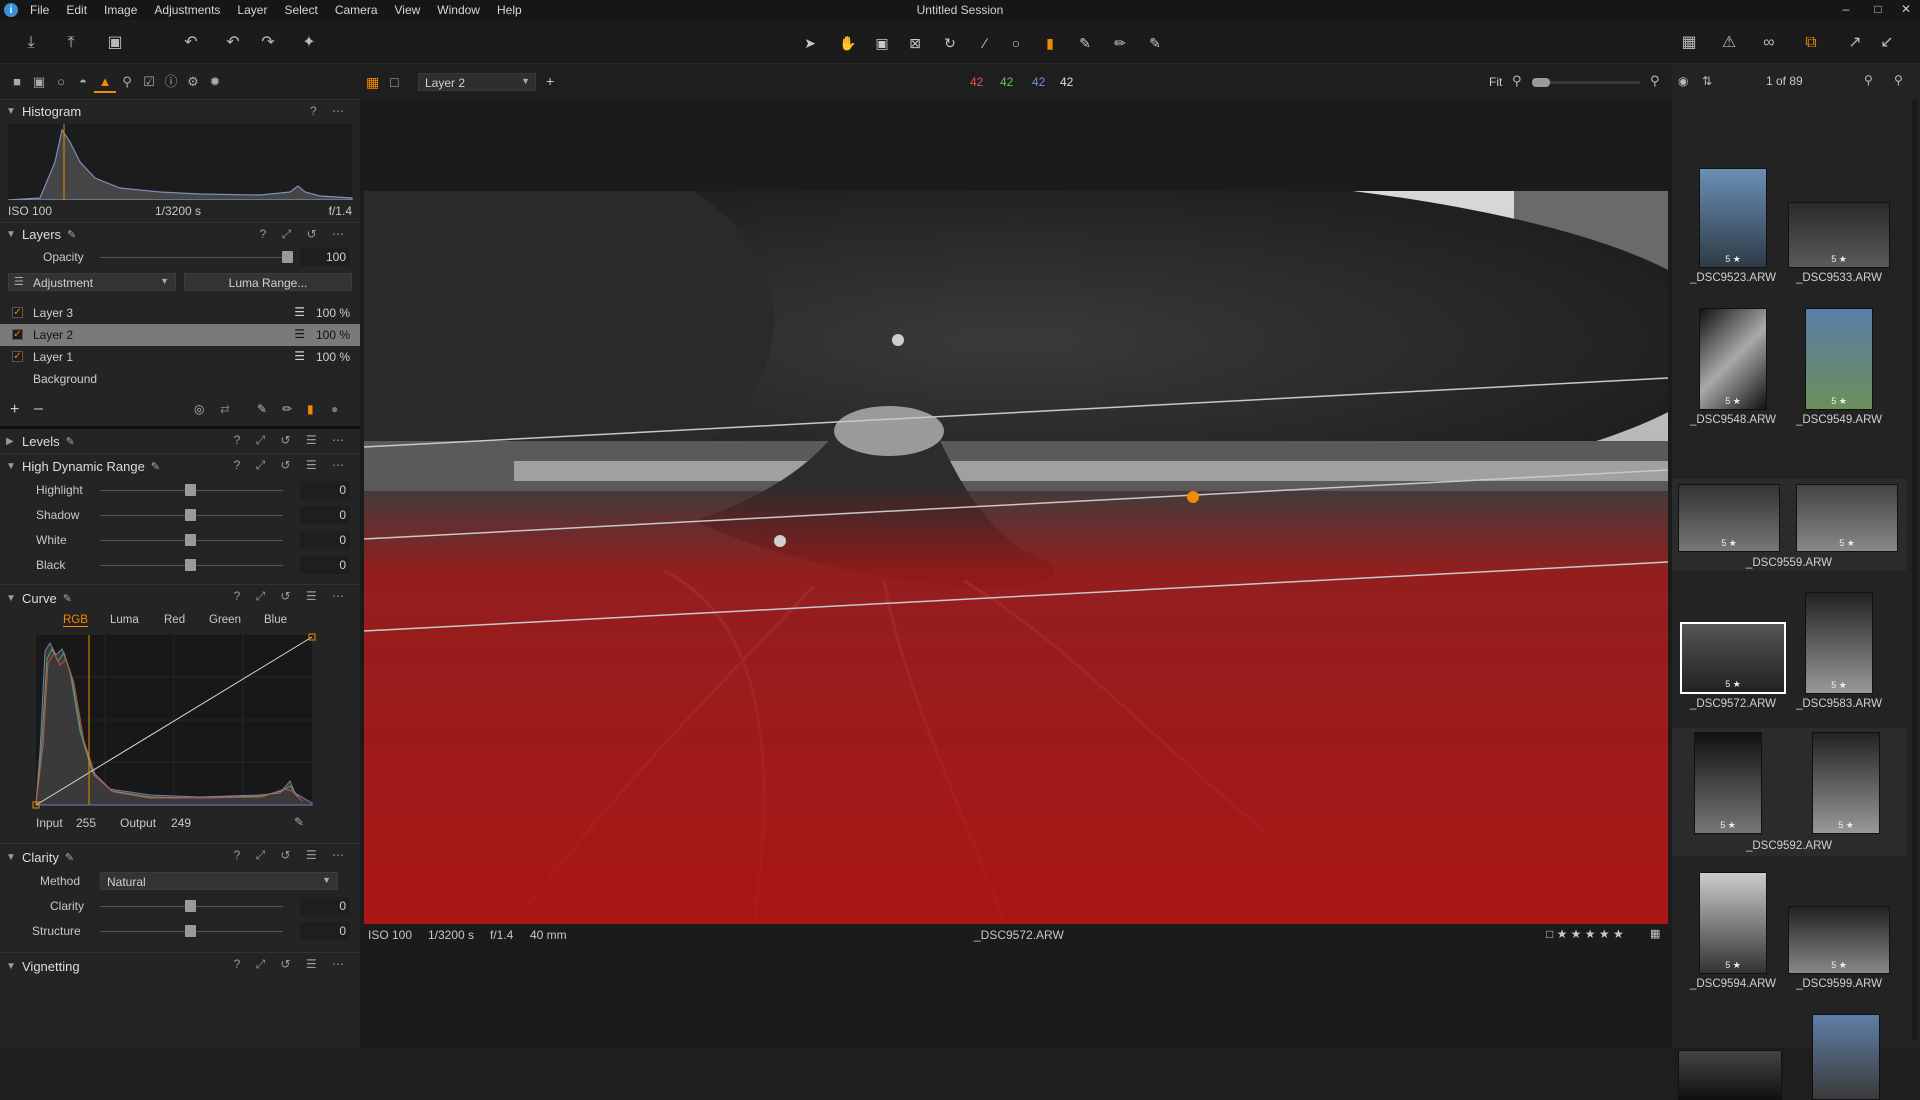 The width and height of the screenshot is (1920, 1100). What do you see at coordinates (11, 441) in the screenshot?
I see `chevron-right-icon: ▶` at bounding box center [11, 441].